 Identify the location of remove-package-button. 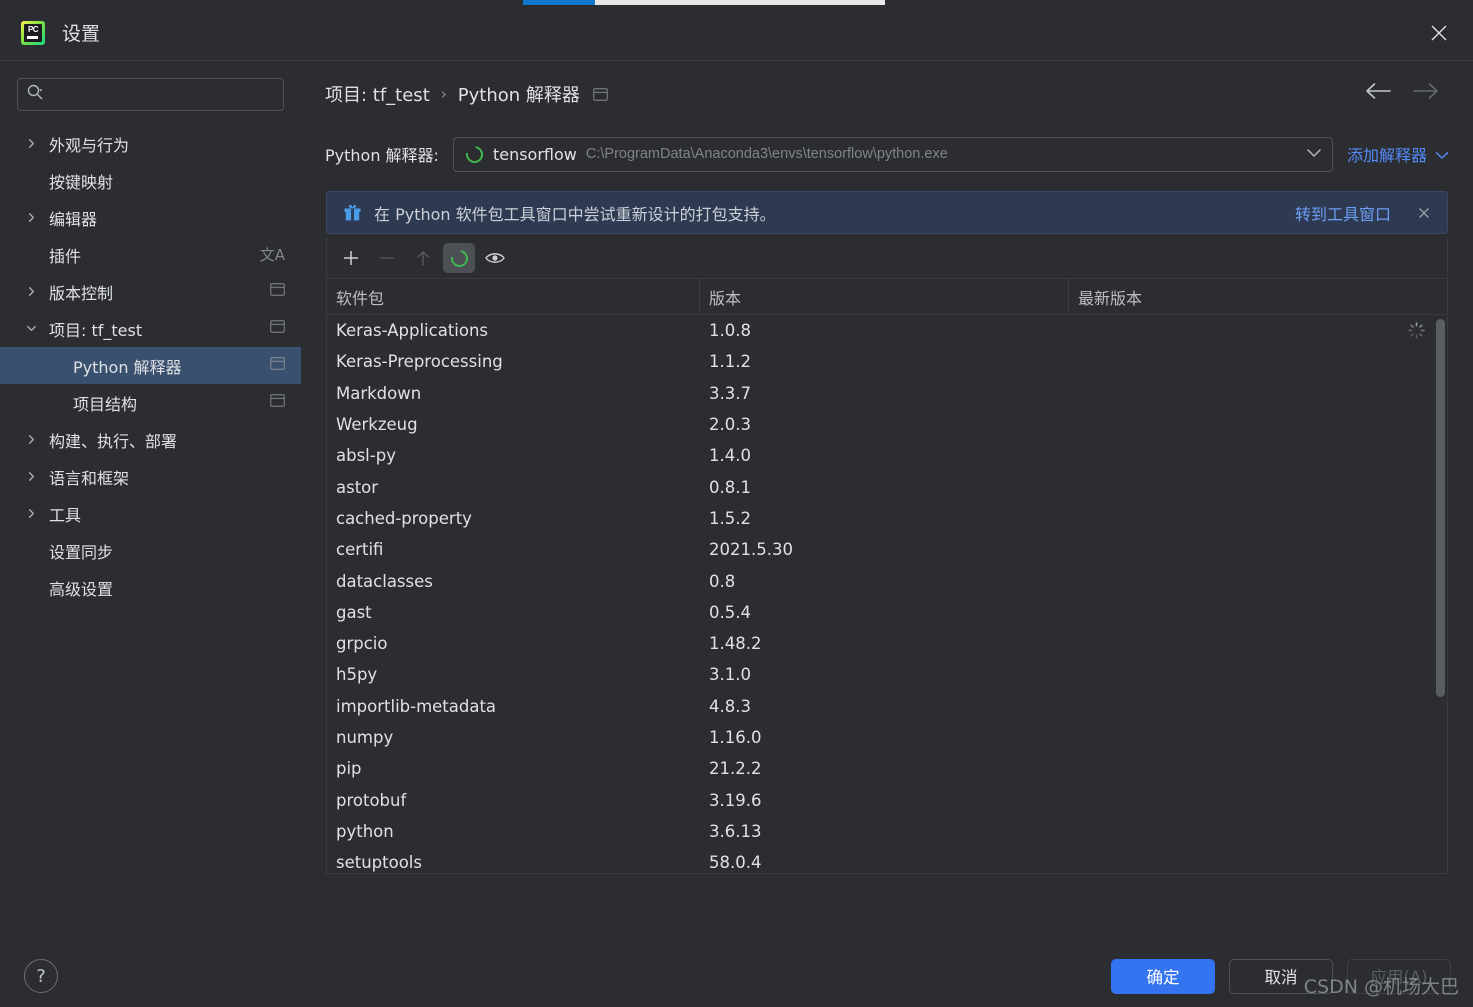
(387, 258).